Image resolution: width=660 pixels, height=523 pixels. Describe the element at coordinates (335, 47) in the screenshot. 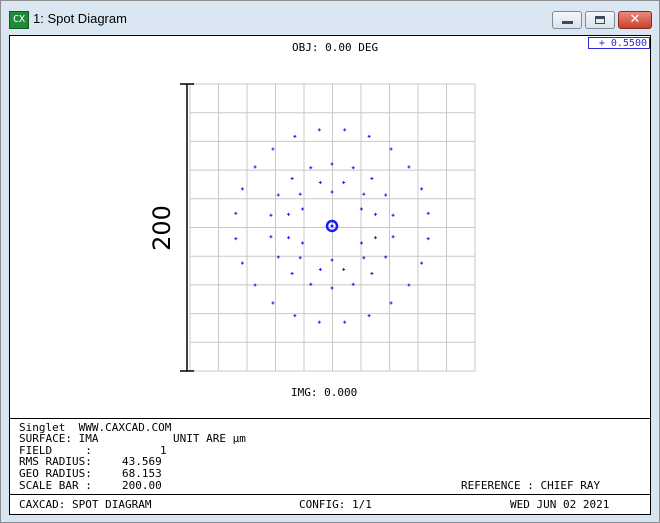

I see `plot-header: OBJ: 0.00 DEG` at that location.